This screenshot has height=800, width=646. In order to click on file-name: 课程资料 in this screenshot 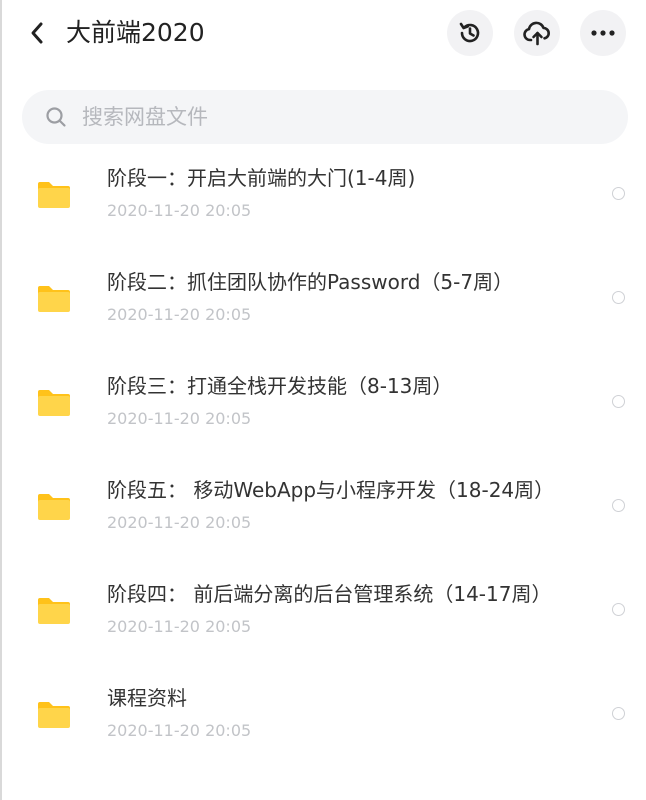, I will do `click(147, 698)`.